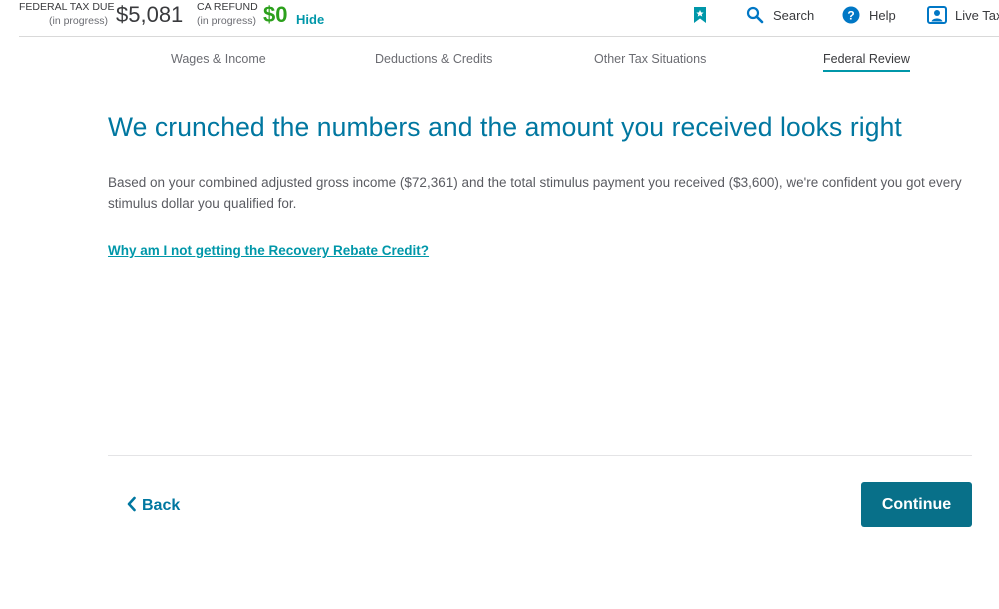 The height and width of the screenshot is (609, 999). Describe the element at coordinates (433, 62) in the screenshot. I see `tab-deductions-credits: Deductions & Credits` at that location.